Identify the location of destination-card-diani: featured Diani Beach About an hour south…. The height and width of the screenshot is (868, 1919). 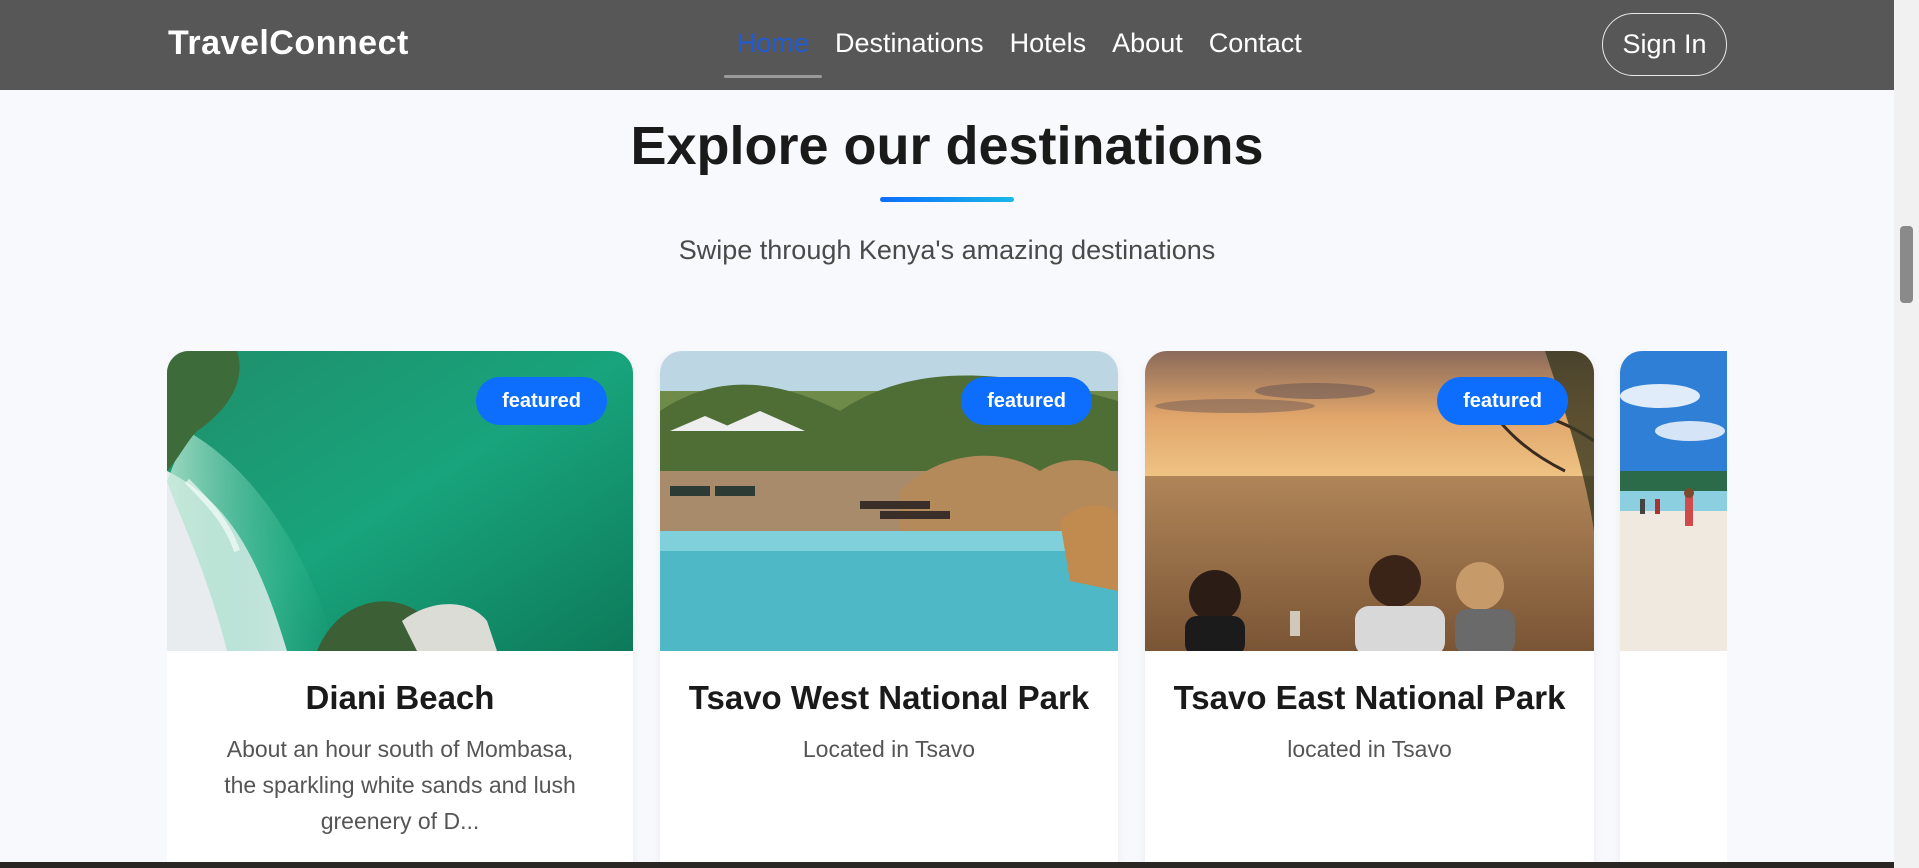
(400, 609).